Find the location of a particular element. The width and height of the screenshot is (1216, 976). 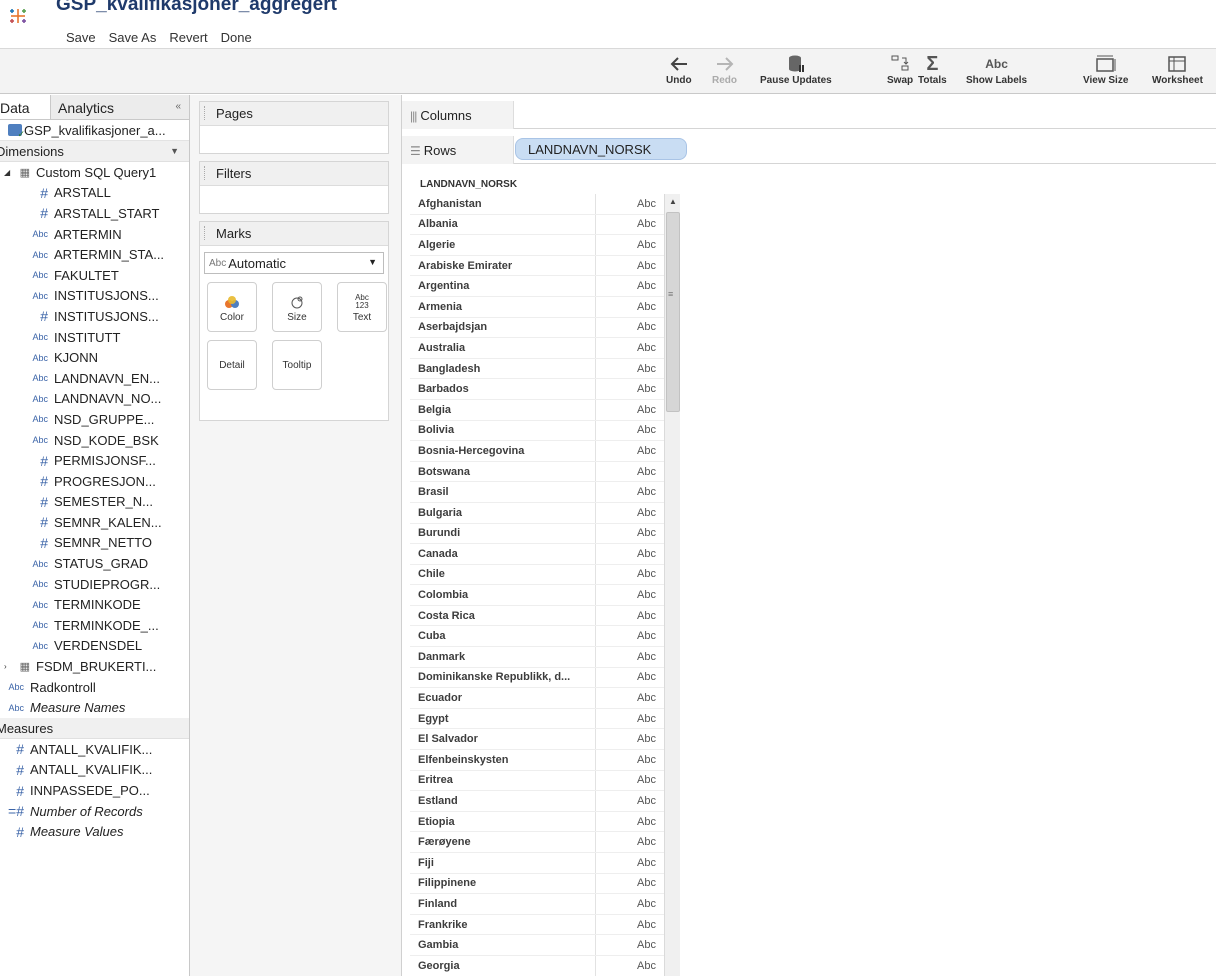

show-labels-button: Abc Show Labels is located at coordinates (996, 69).